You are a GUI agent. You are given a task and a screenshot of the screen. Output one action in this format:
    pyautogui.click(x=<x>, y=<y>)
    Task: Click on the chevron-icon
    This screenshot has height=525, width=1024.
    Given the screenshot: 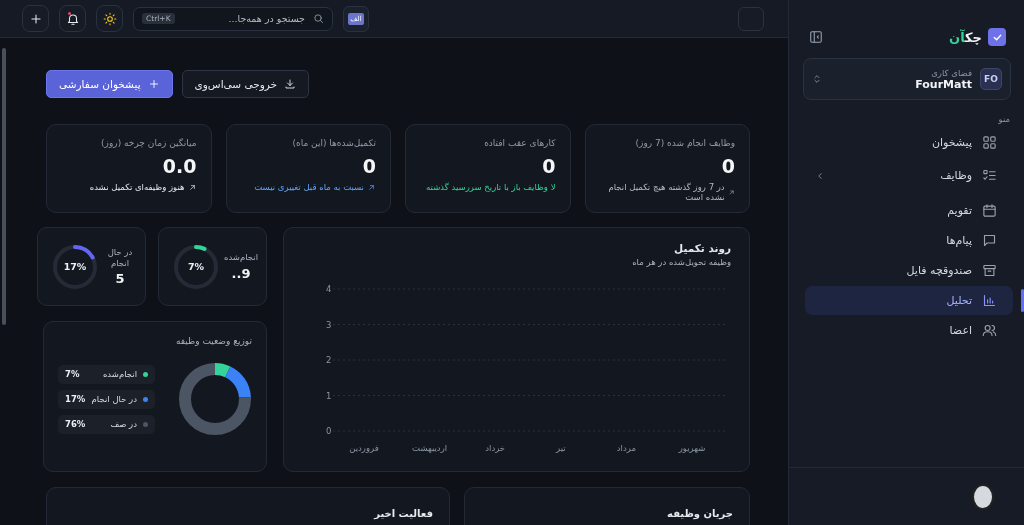 What is the action you would take?
    pyautogui.click(x=820, y=175)
    